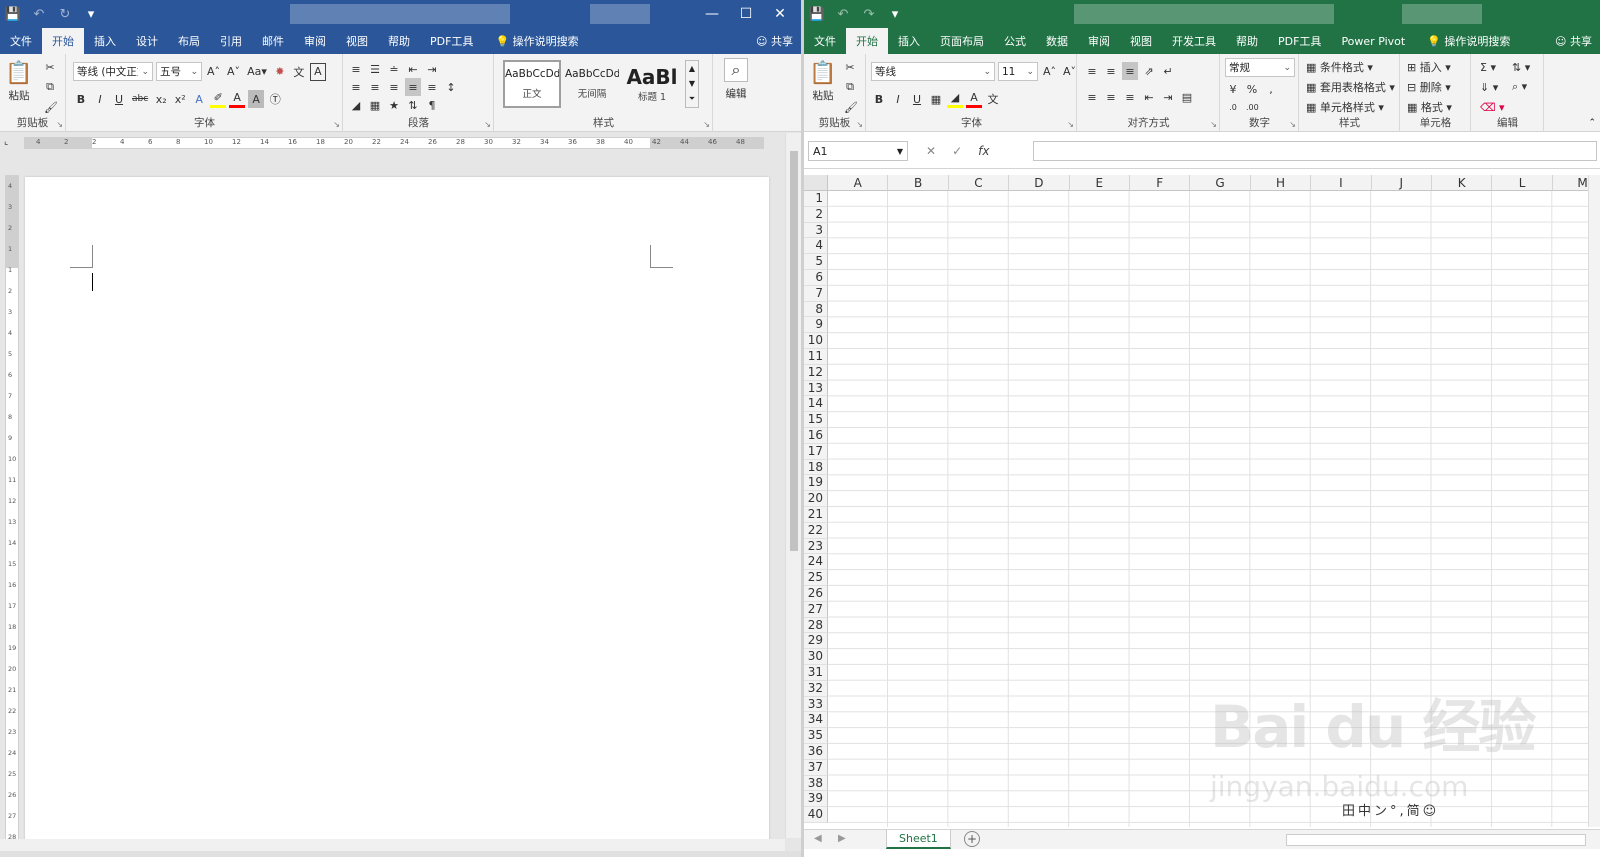 This screenshot has width=1600, height=857. Describe the element at coordinates (816, 720) in the screenshot. I see `row-header-34: 34` at that location.